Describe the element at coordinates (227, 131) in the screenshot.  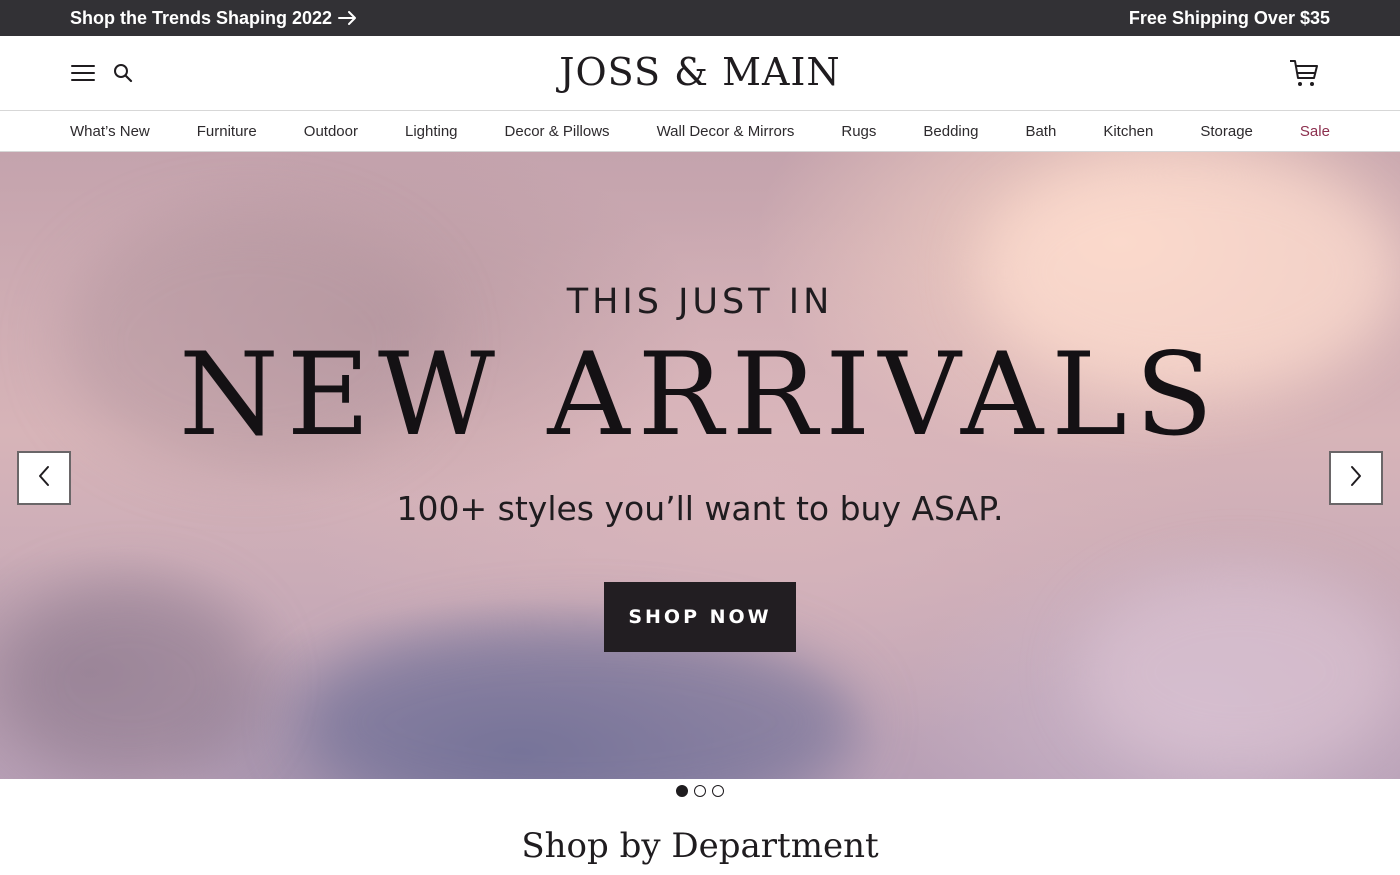
I see `nav-item-furniture: Furniture` at that location.